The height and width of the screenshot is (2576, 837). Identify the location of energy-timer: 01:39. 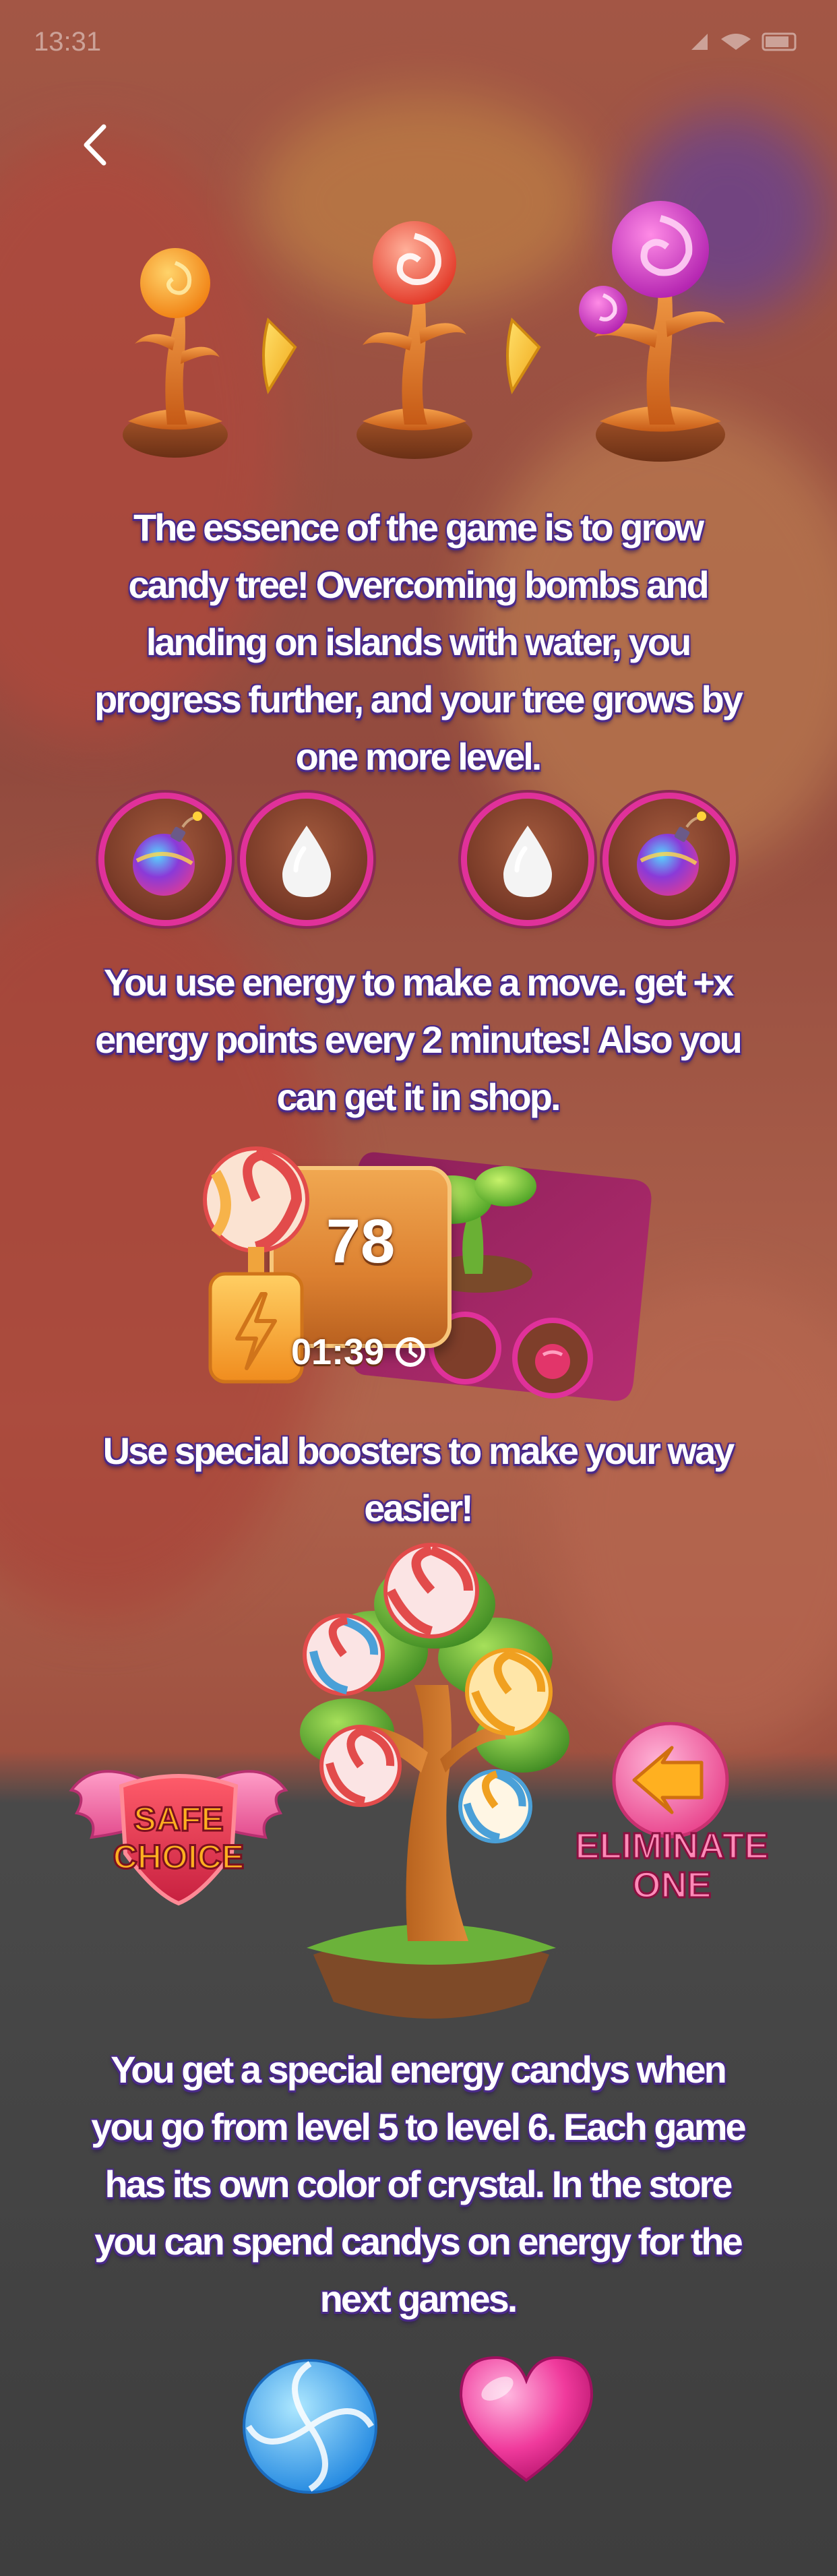
(359, 1352).